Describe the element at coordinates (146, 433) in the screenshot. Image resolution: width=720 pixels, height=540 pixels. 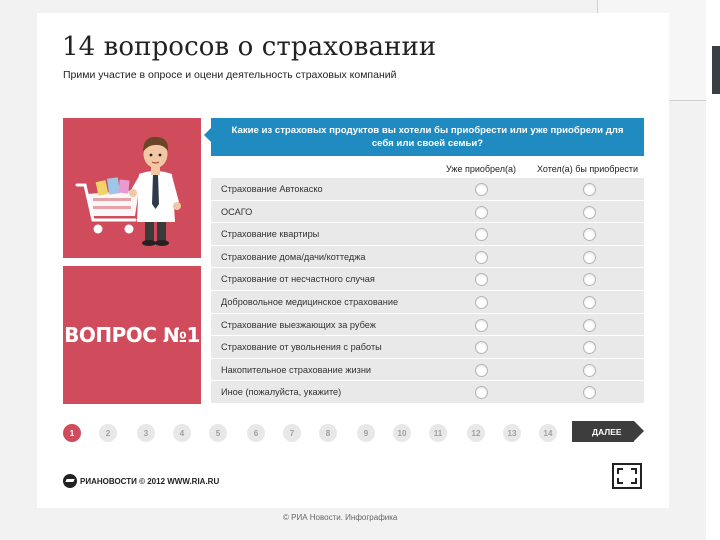
I see `page-button-3: 3` at that location.